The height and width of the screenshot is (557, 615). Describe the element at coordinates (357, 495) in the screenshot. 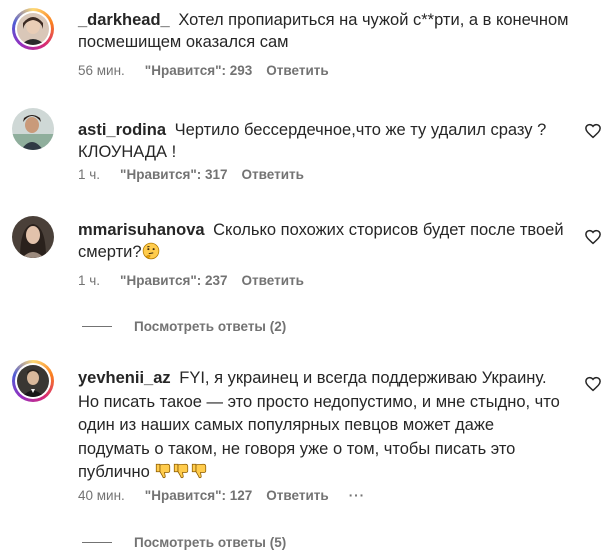

I see `more-options-button: ···` at that location.